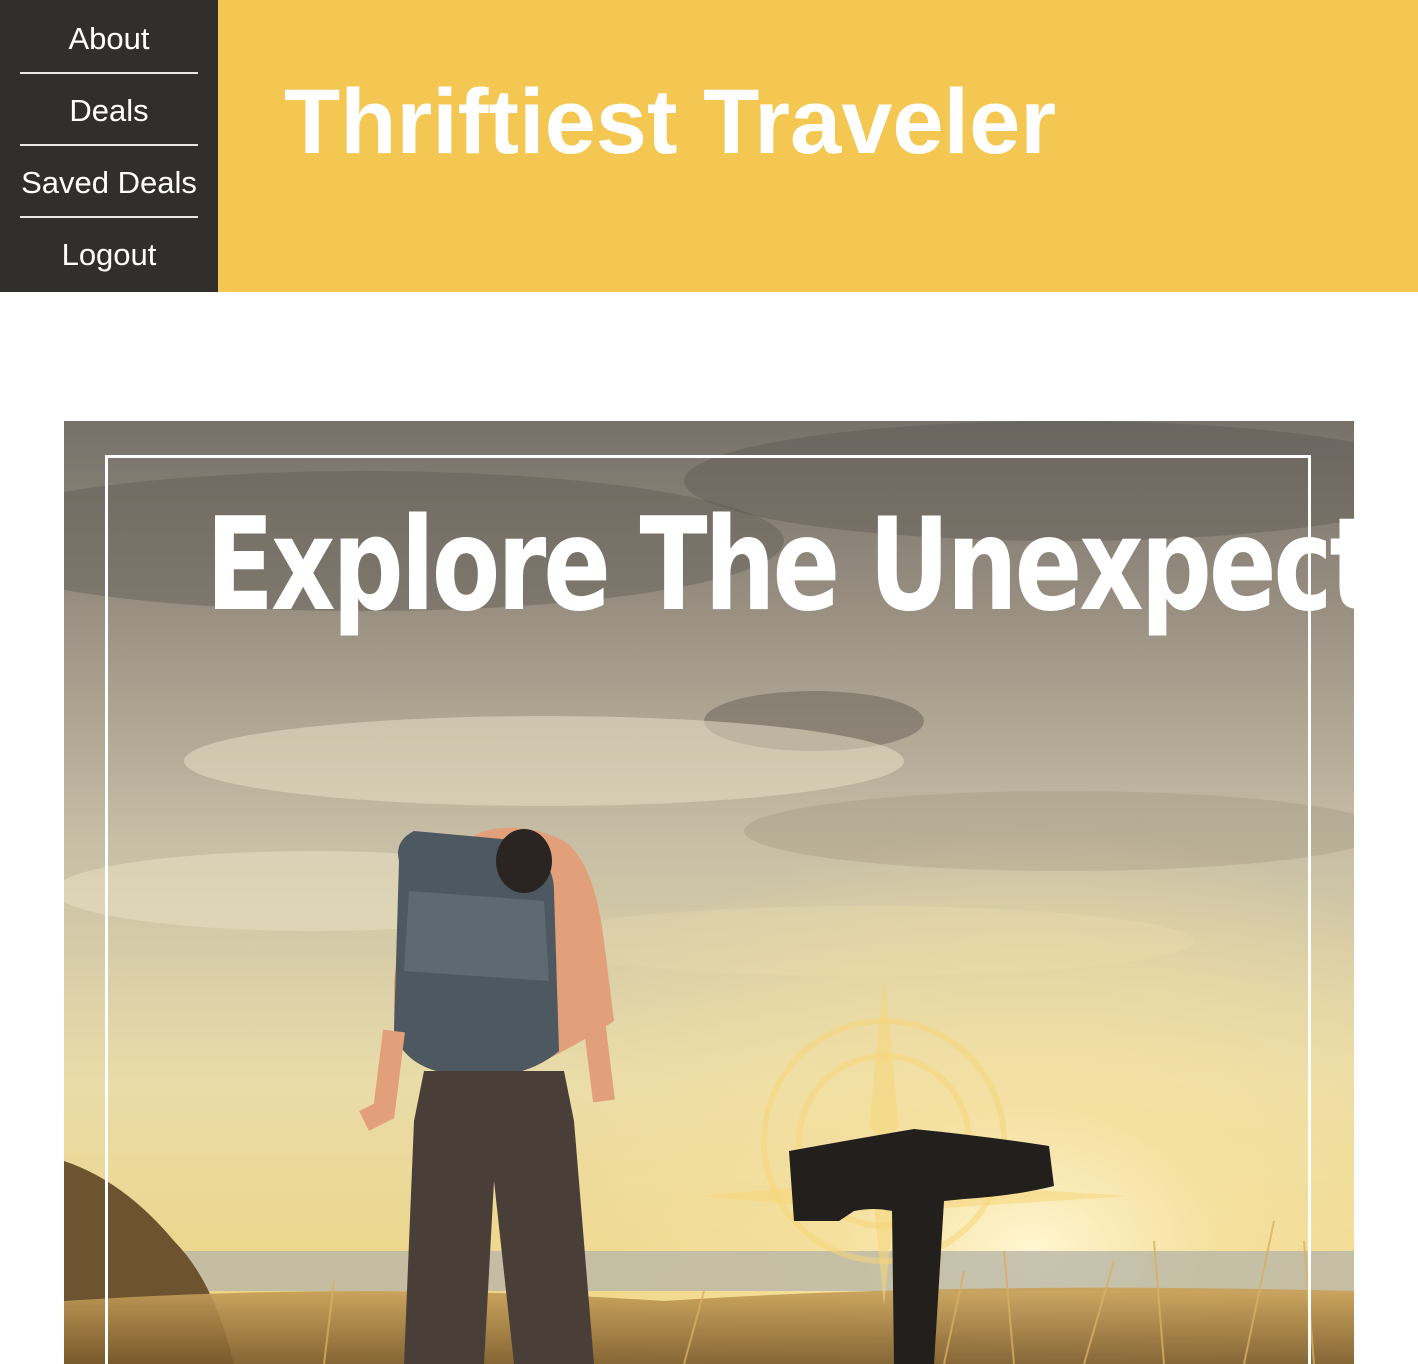  What do you see at coordinates (670, 122) in the screenshot?
I see `site-title: Thriftiest Traveler` at bounding box center [670, 122].